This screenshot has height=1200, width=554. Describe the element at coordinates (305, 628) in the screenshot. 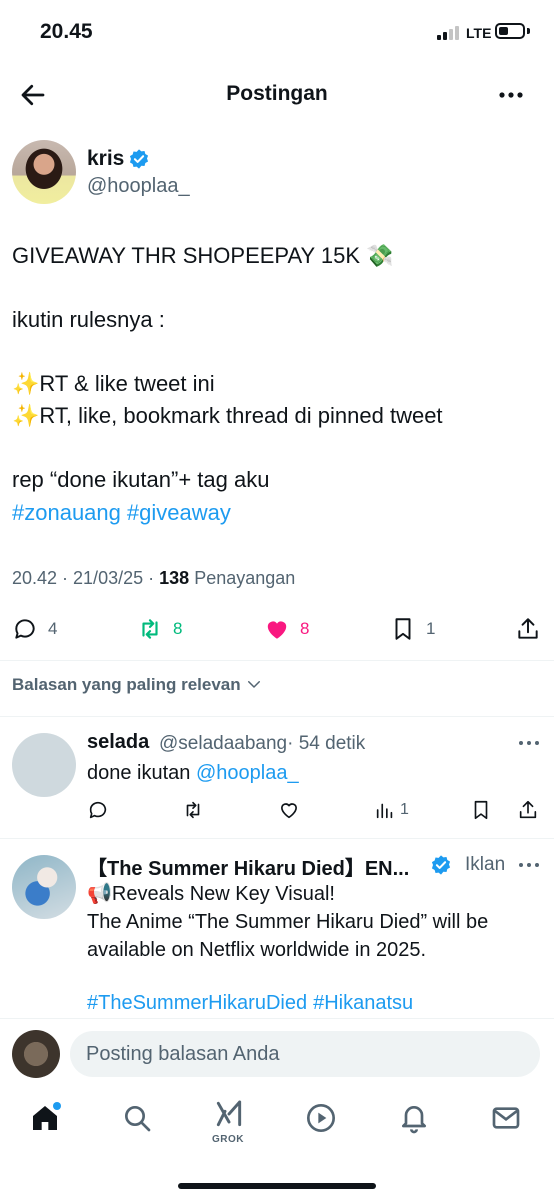

I see `like-count: 8` at that location.